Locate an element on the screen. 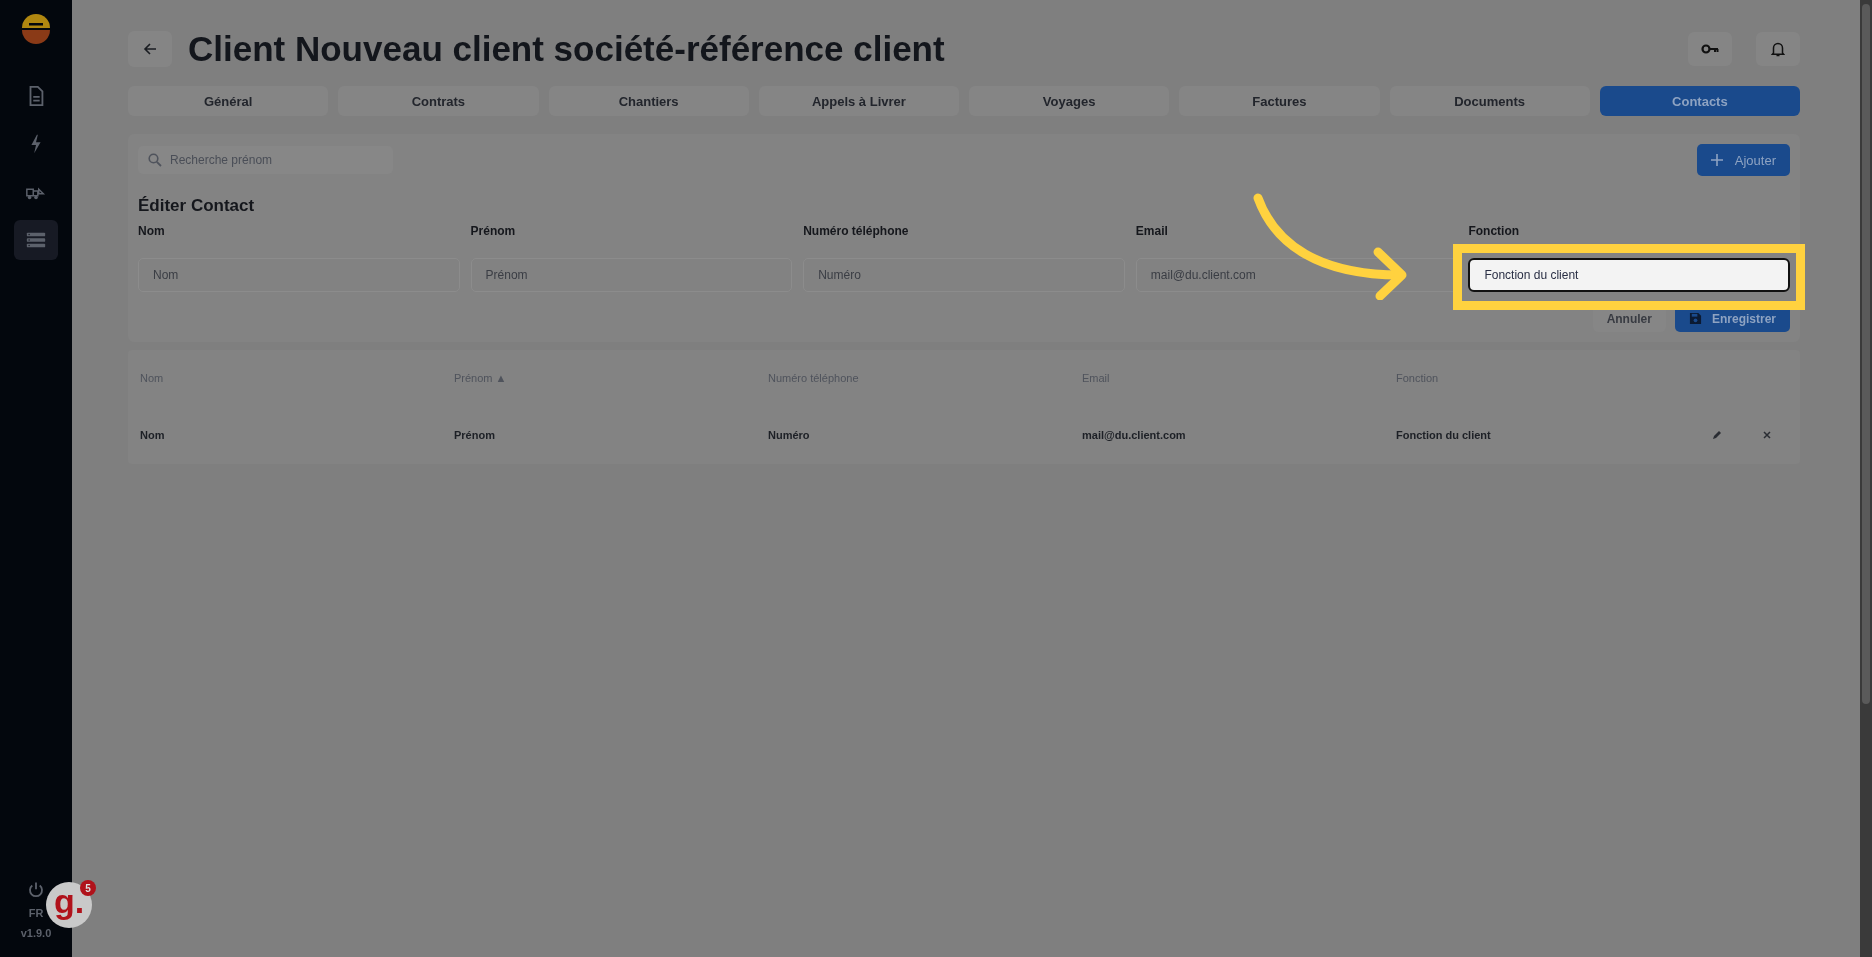 This screenshot has height=957, width=1872. tab: Contacts is located at coordinates (1699, 101).